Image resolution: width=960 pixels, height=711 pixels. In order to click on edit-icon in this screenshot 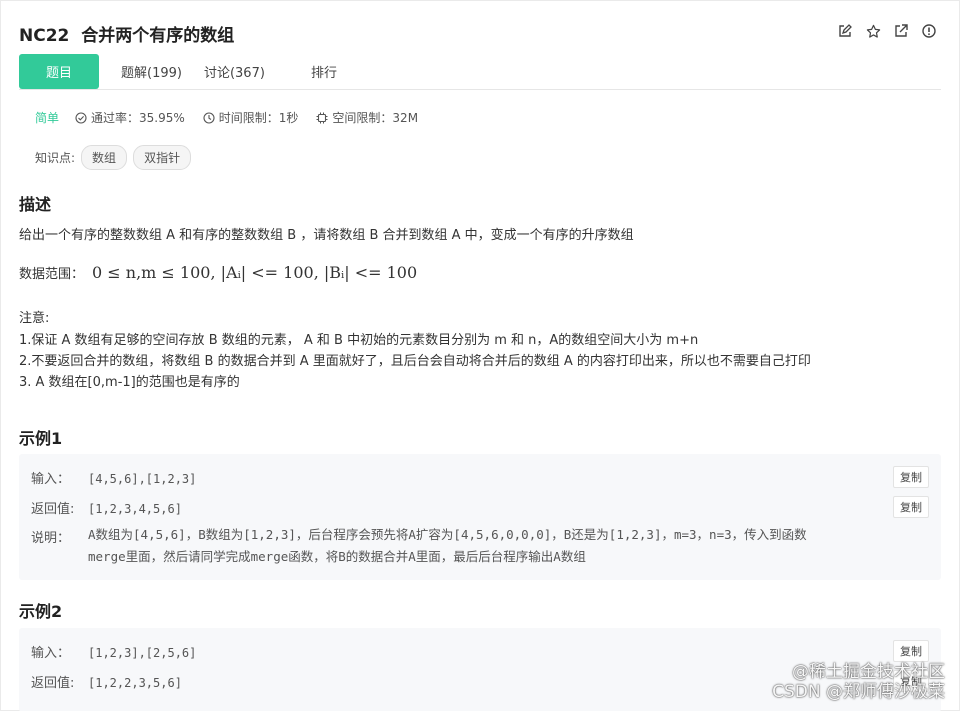, I will do `click(845, 31)`.